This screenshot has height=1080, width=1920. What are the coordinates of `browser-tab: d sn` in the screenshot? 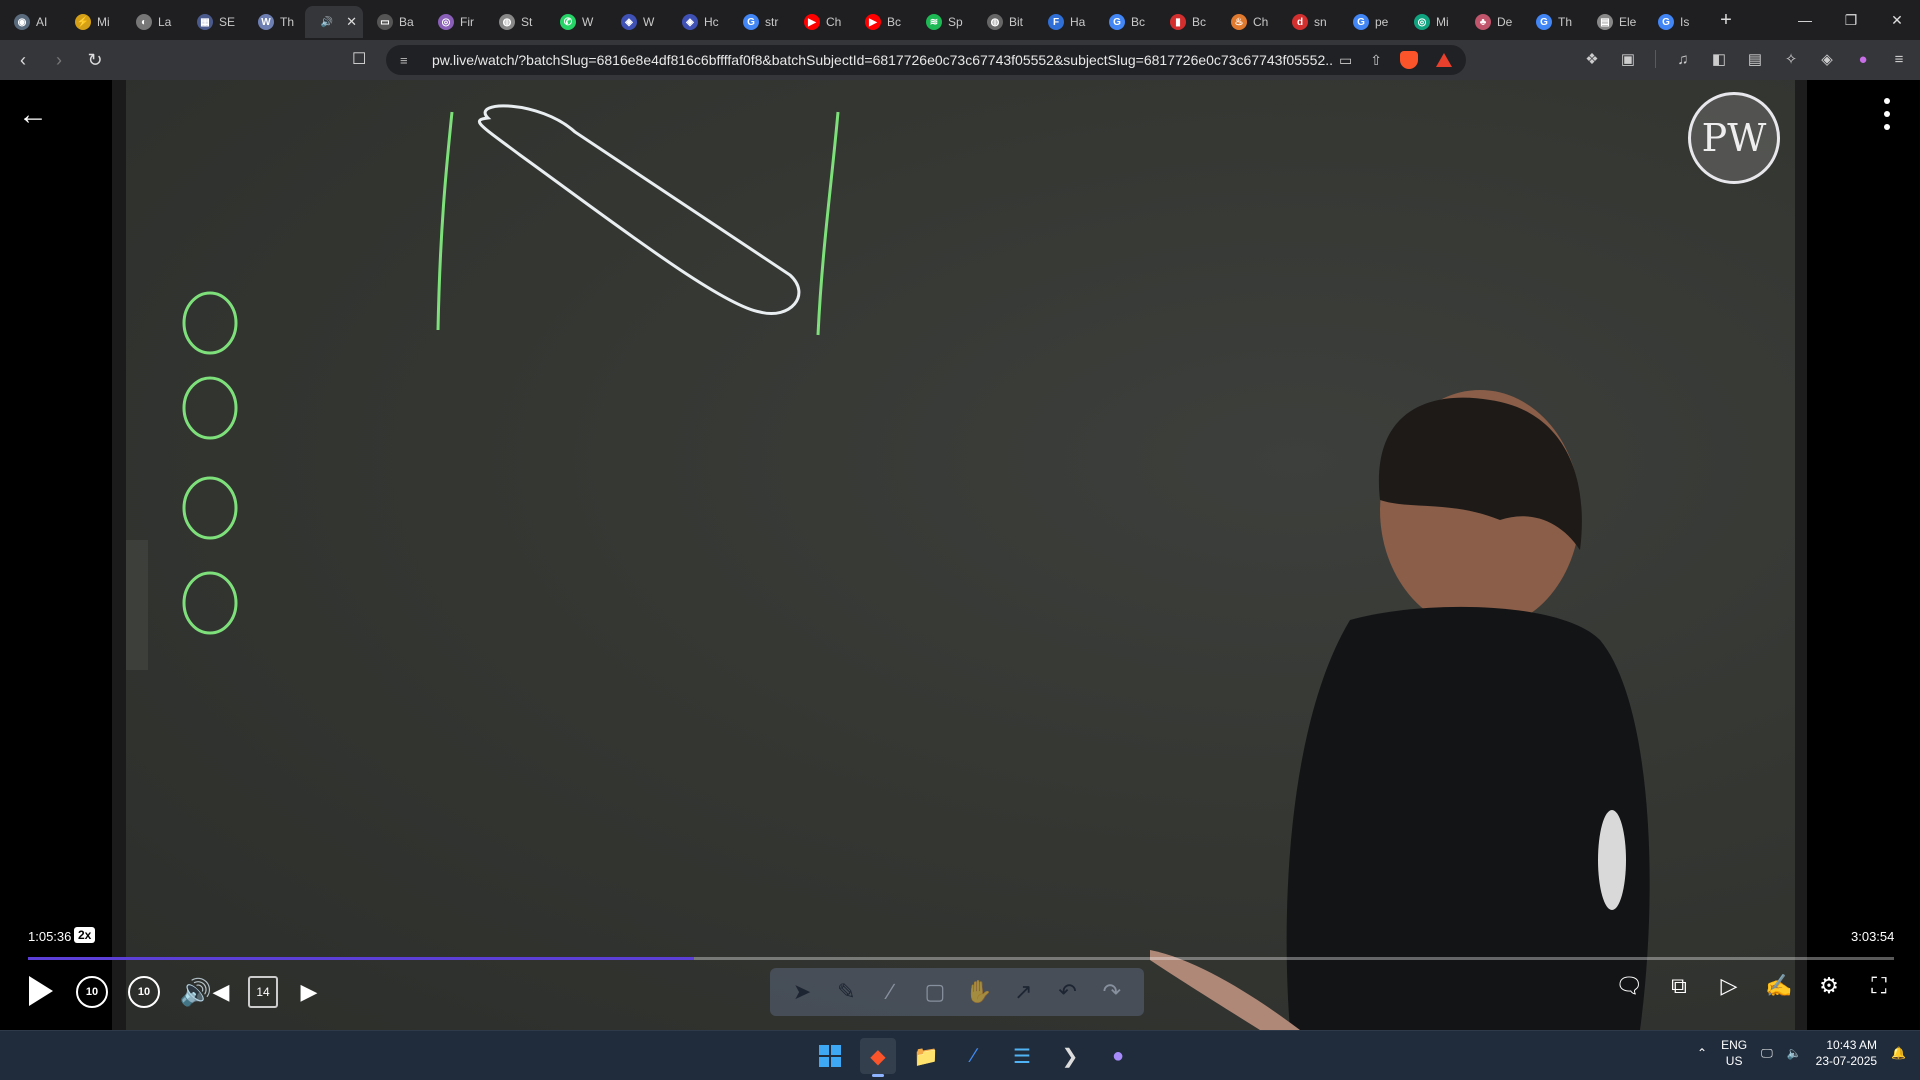 It's located at (1308, 22).